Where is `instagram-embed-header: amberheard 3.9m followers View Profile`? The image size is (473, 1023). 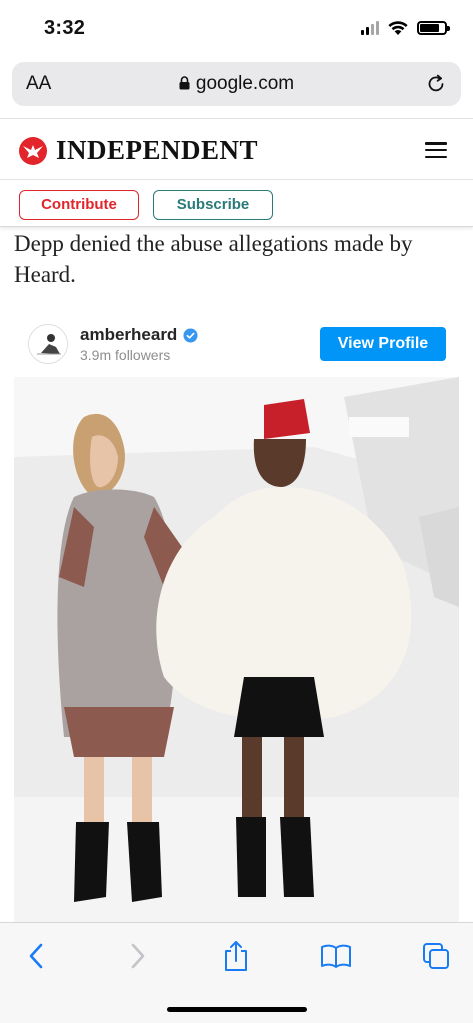
instagram-embed-header: amberheard 3.9m followers View Profile is located at coordinates (236, 346).